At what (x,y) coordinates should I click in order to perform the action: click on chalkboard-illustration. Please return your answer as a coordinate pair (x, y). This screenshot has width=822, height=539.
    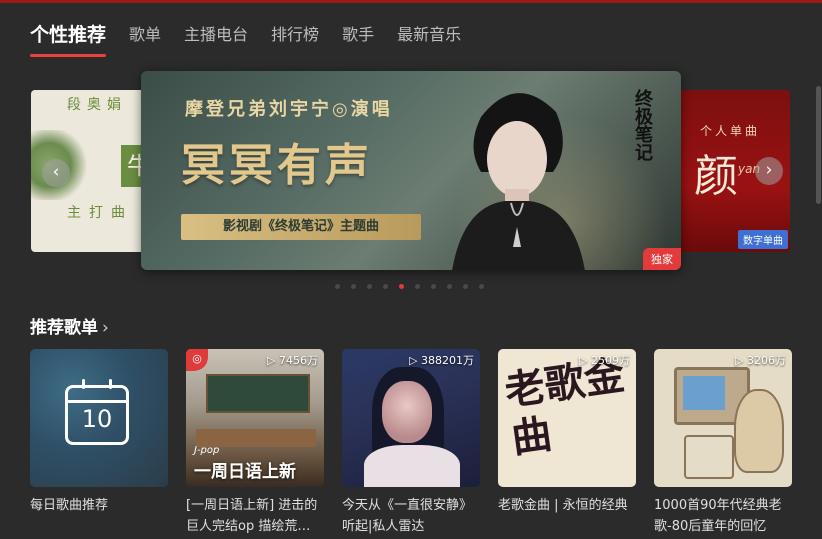
    Looking at the image, I should click on (258, 393).